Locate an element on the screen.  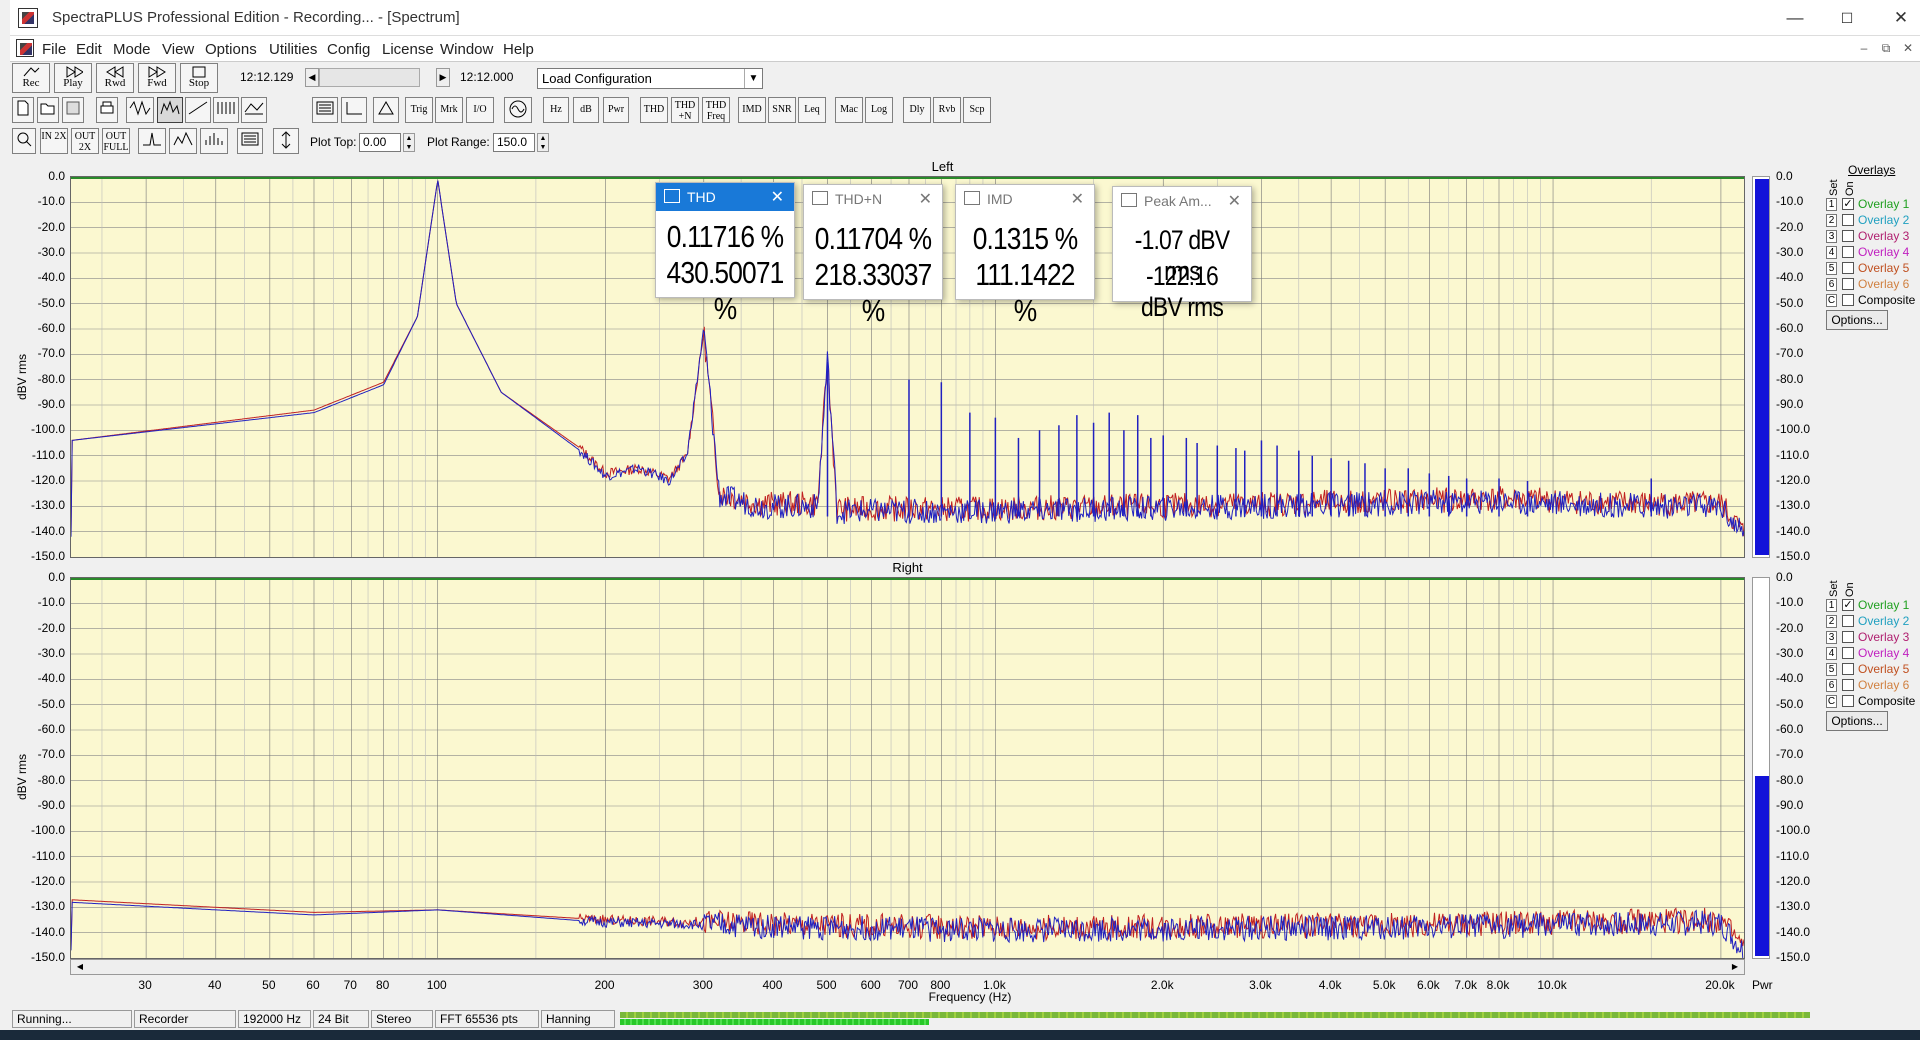
save-icon is located at coordinates (73, 110).